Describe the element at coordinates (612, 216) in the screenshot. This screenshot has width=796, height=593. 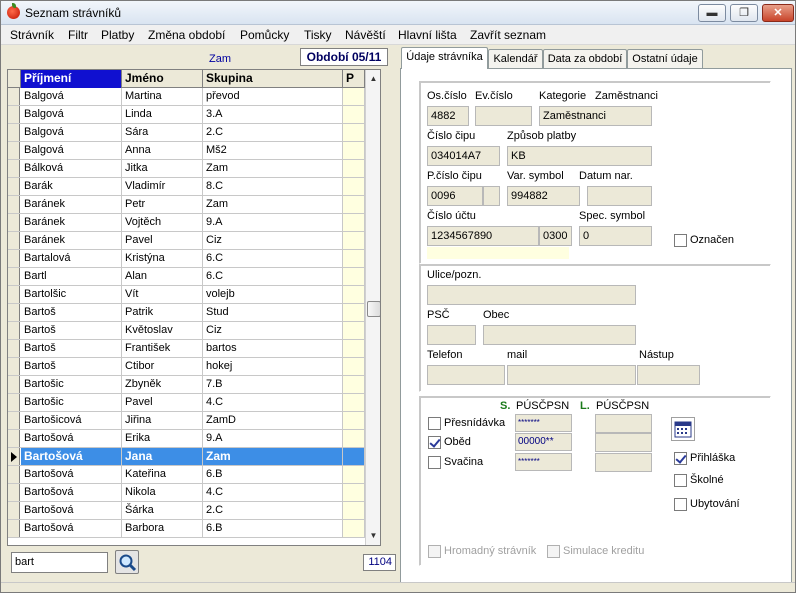
I see `spec-symbol-label: Spec. symbol` at that location.